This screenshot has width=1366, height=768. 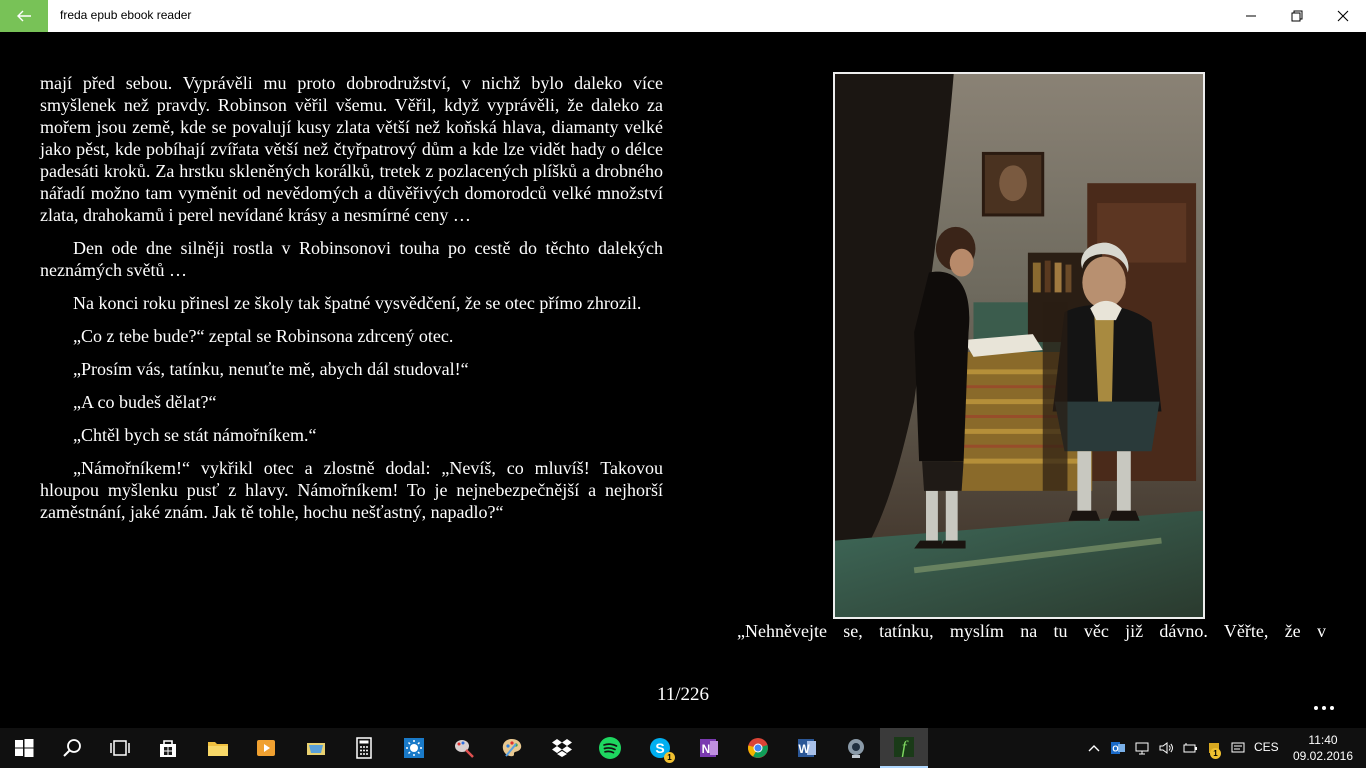 What do you see at coordinates (683, 16) in the screenshot?
I see `title-bar: freda epub ebook reader` at bounding box center [683, 16].